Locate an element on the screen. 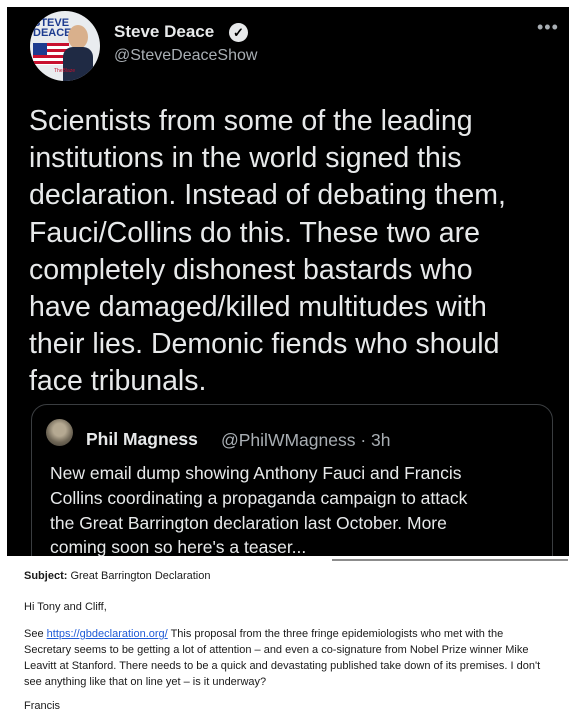 The image size is (576, 720). gbdeclaration-link: https://gbdeclaration.org/ is located at coordinates (107, 634).